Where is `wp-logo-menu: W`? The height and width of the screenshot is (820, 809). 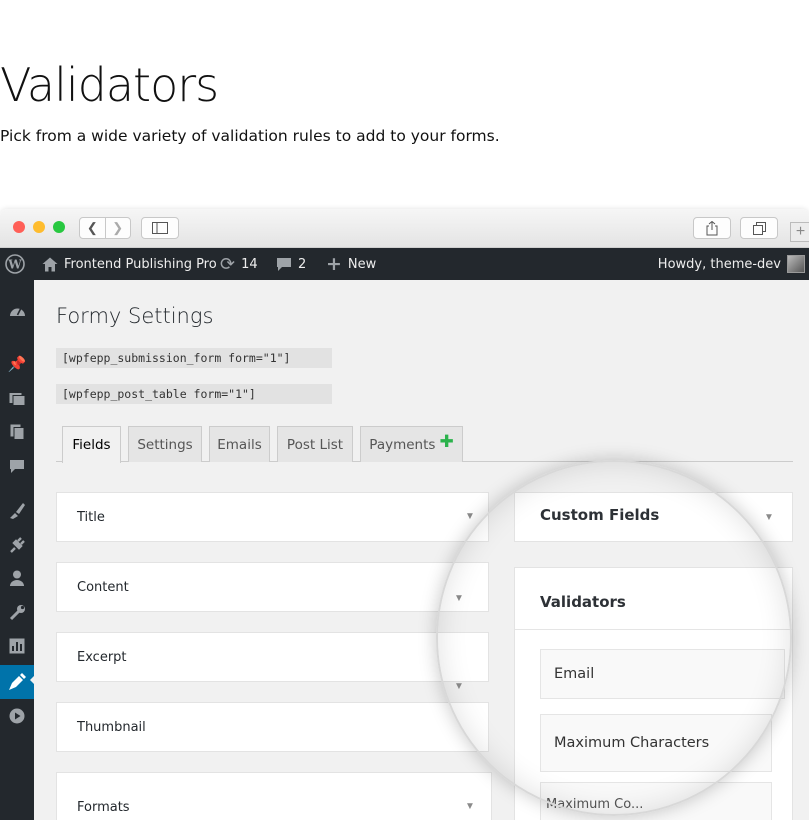
wp-logo-menu: W is located at coordinates (15, 264).